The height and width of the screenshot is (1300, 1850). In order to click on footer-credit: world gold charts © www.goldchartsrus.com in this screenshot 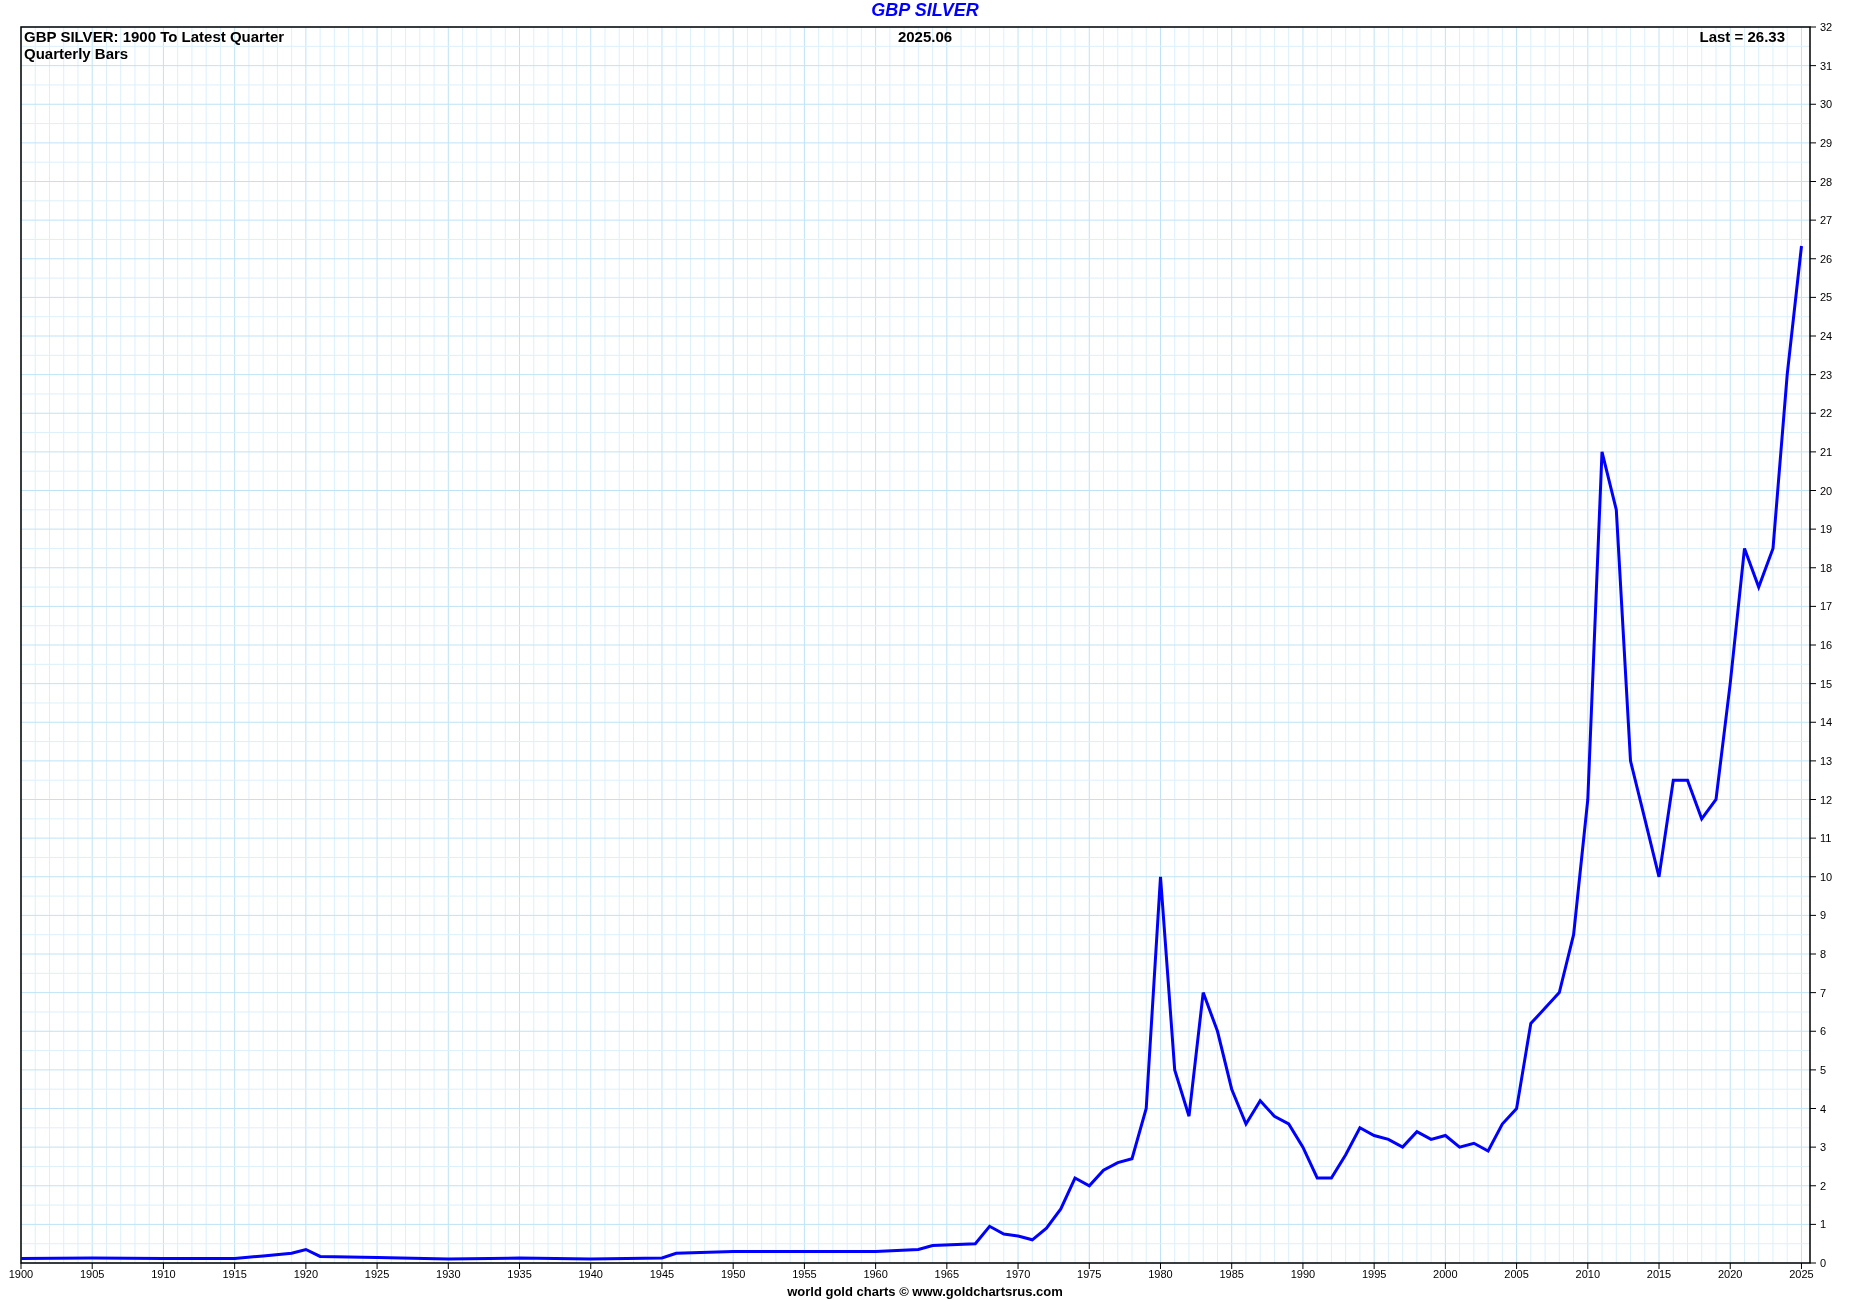, I will do `click(925, 1292)`.